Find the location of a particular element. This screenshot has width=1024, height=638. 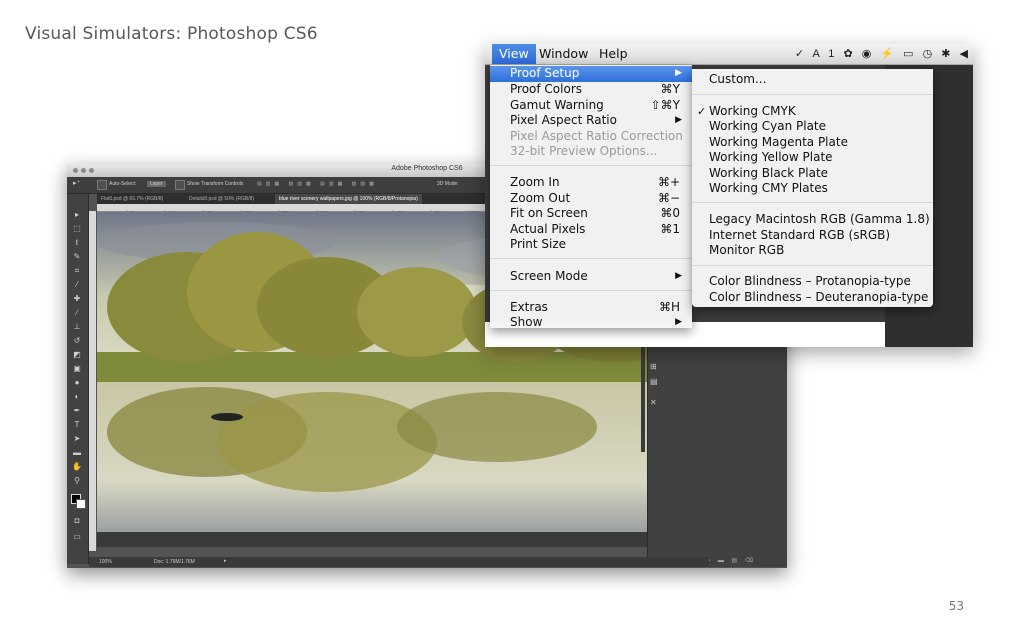

shape-icon: ▬ is located at coordinates (77, 453).